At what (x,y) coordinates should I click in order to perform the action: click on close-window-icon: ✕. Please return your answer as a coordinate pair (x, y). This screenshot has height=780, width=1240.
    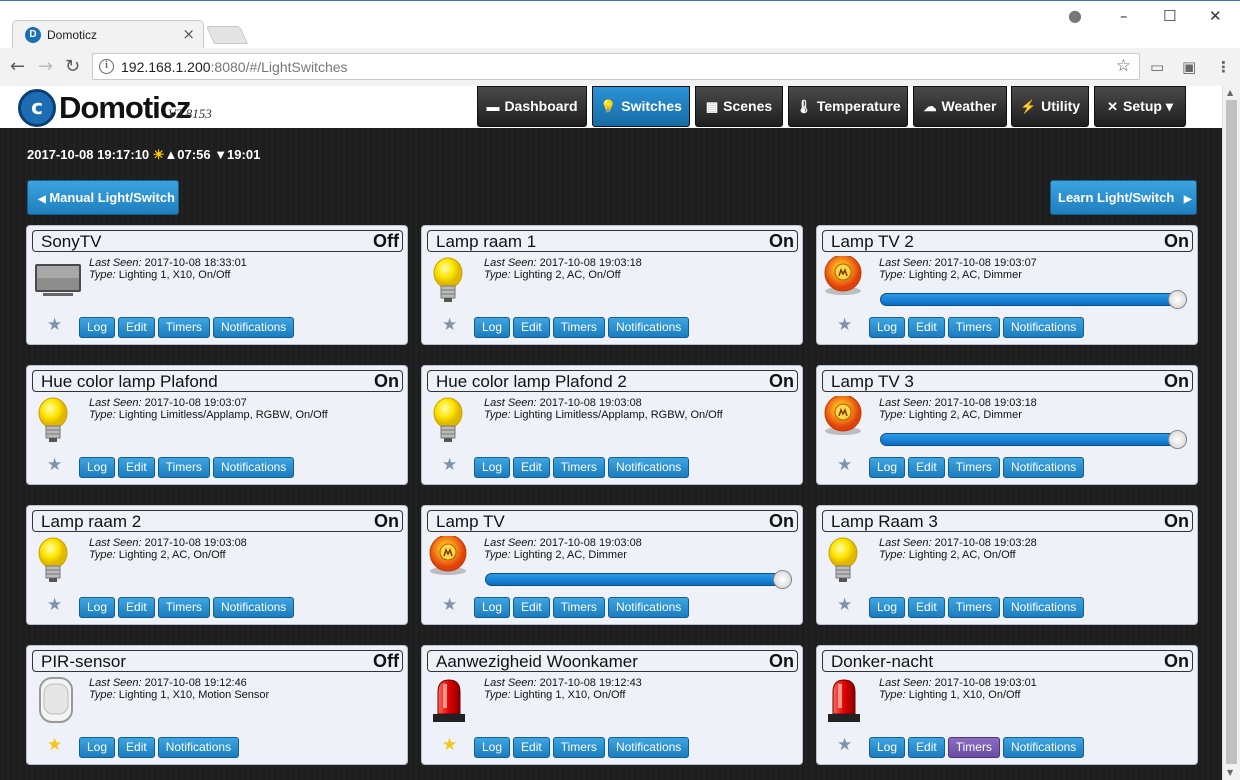
    Looking at the image, I should click on (1215, 16).